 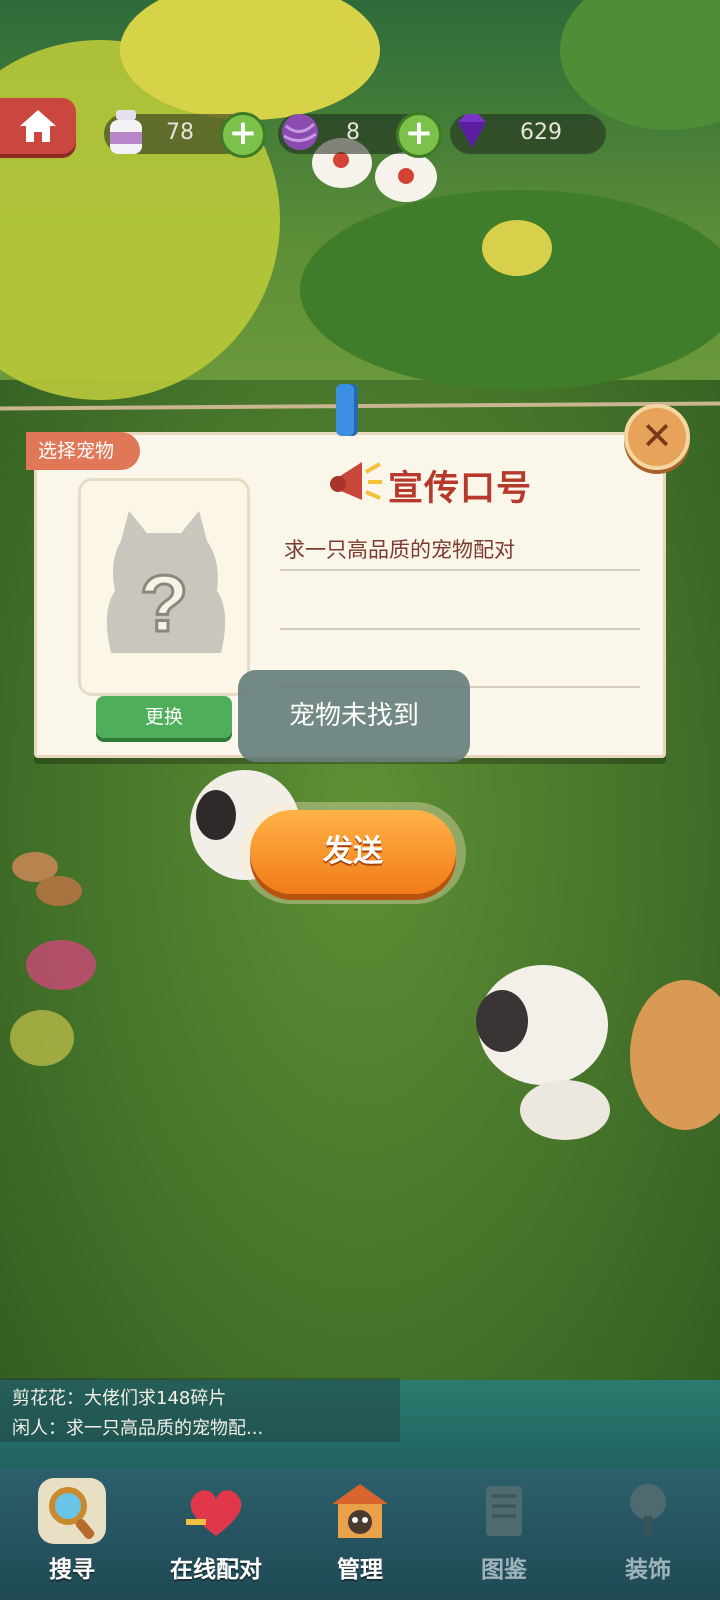 I want to click on yarn-ball-icon, so click(x=300, y=132).